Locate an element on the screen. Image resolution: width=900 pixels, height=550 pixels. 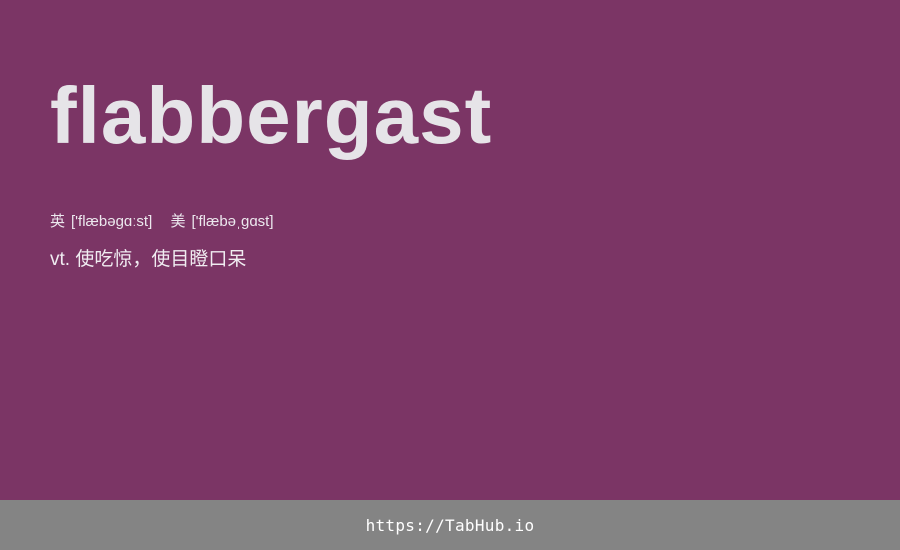
phonetic-british: 英 ['flæbəgɑːst] is located at coordinates (101, 222).